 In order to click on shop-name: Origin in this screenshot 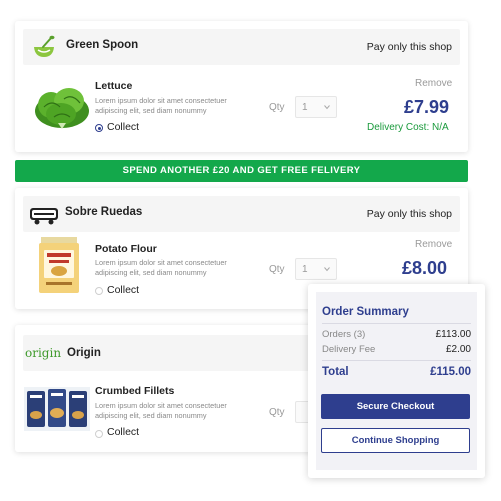, I will do `click(84, 353)`.